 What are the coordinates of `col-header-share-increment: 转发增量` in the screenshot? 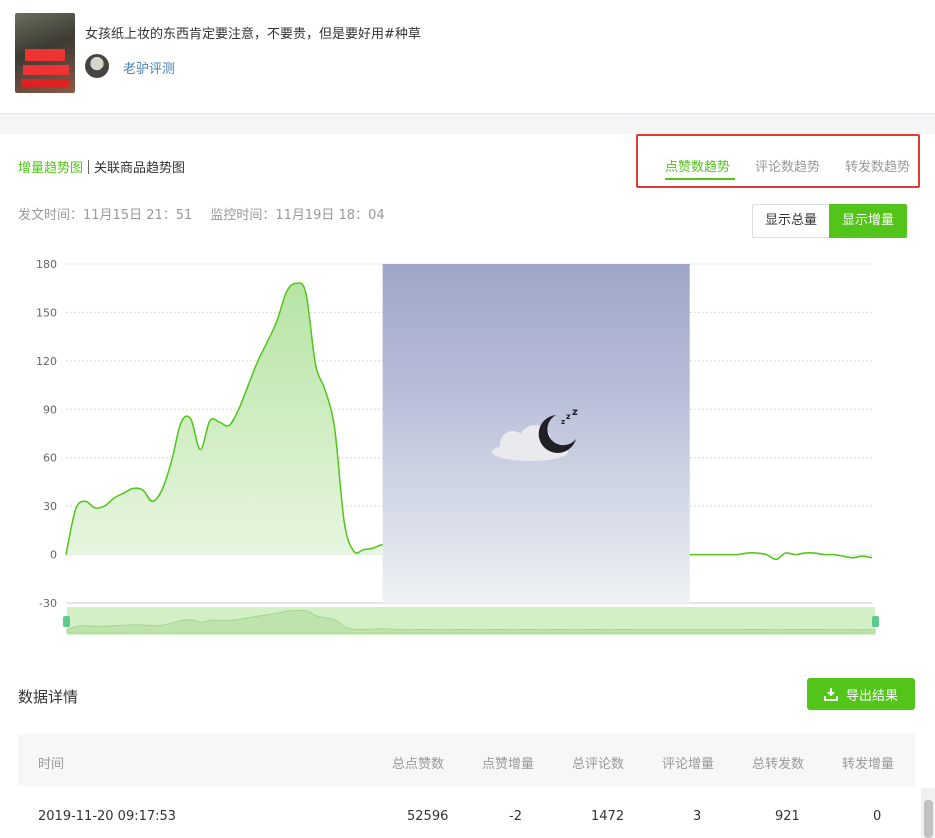 It's located at (868, 762).